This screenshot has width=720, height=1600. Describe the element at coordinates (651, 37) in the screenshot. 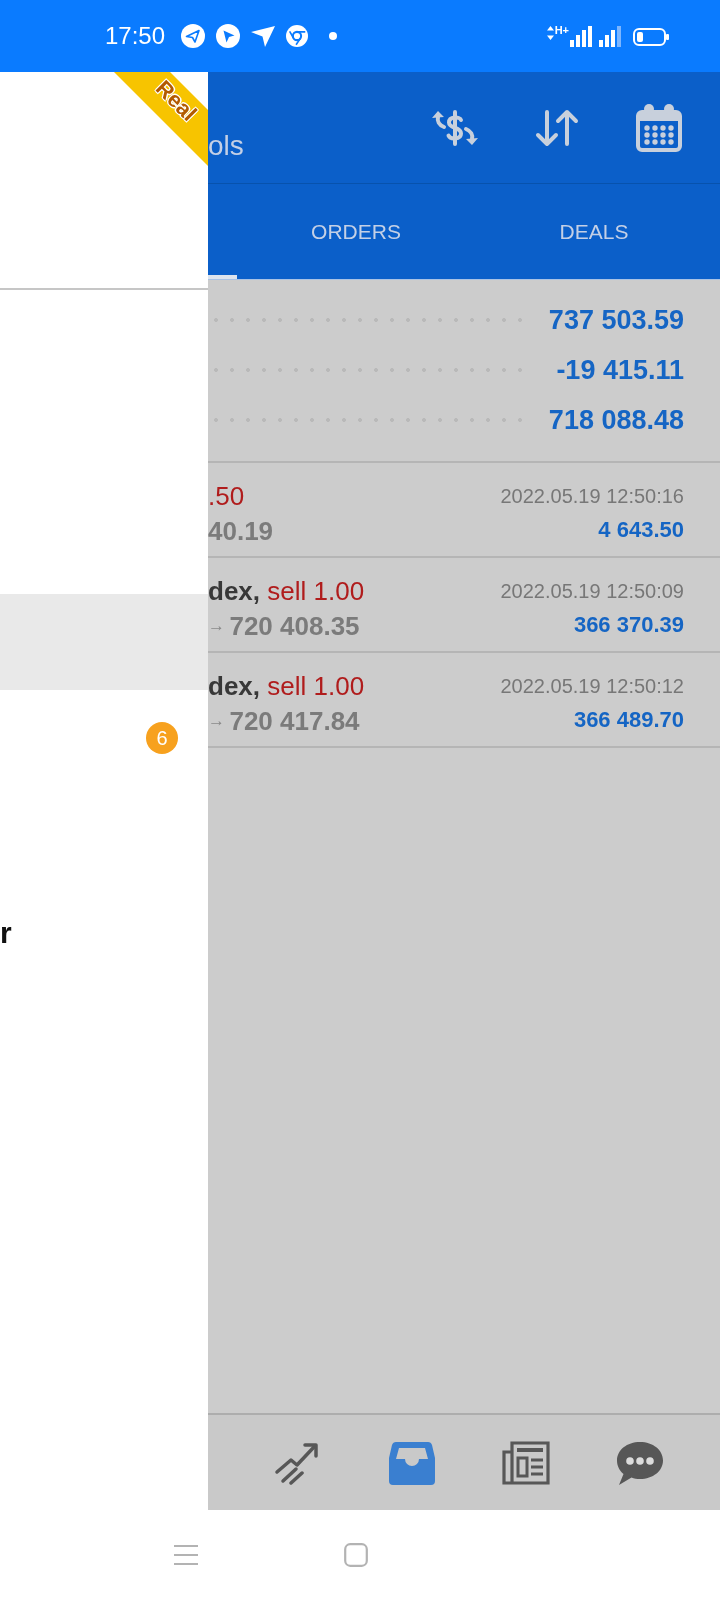

I see `battery-icon` at that location.